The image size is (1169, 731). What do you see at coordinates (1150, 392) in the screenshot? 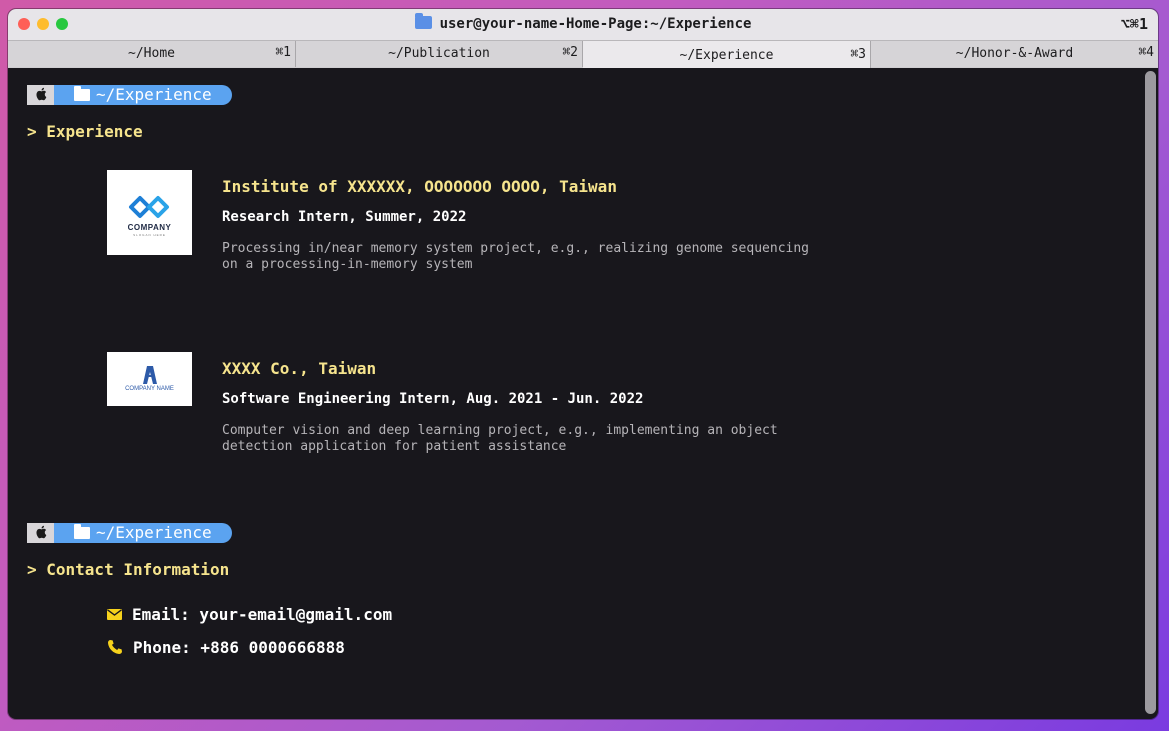
I see `scrollbar` at bounding box center [1150, 392].